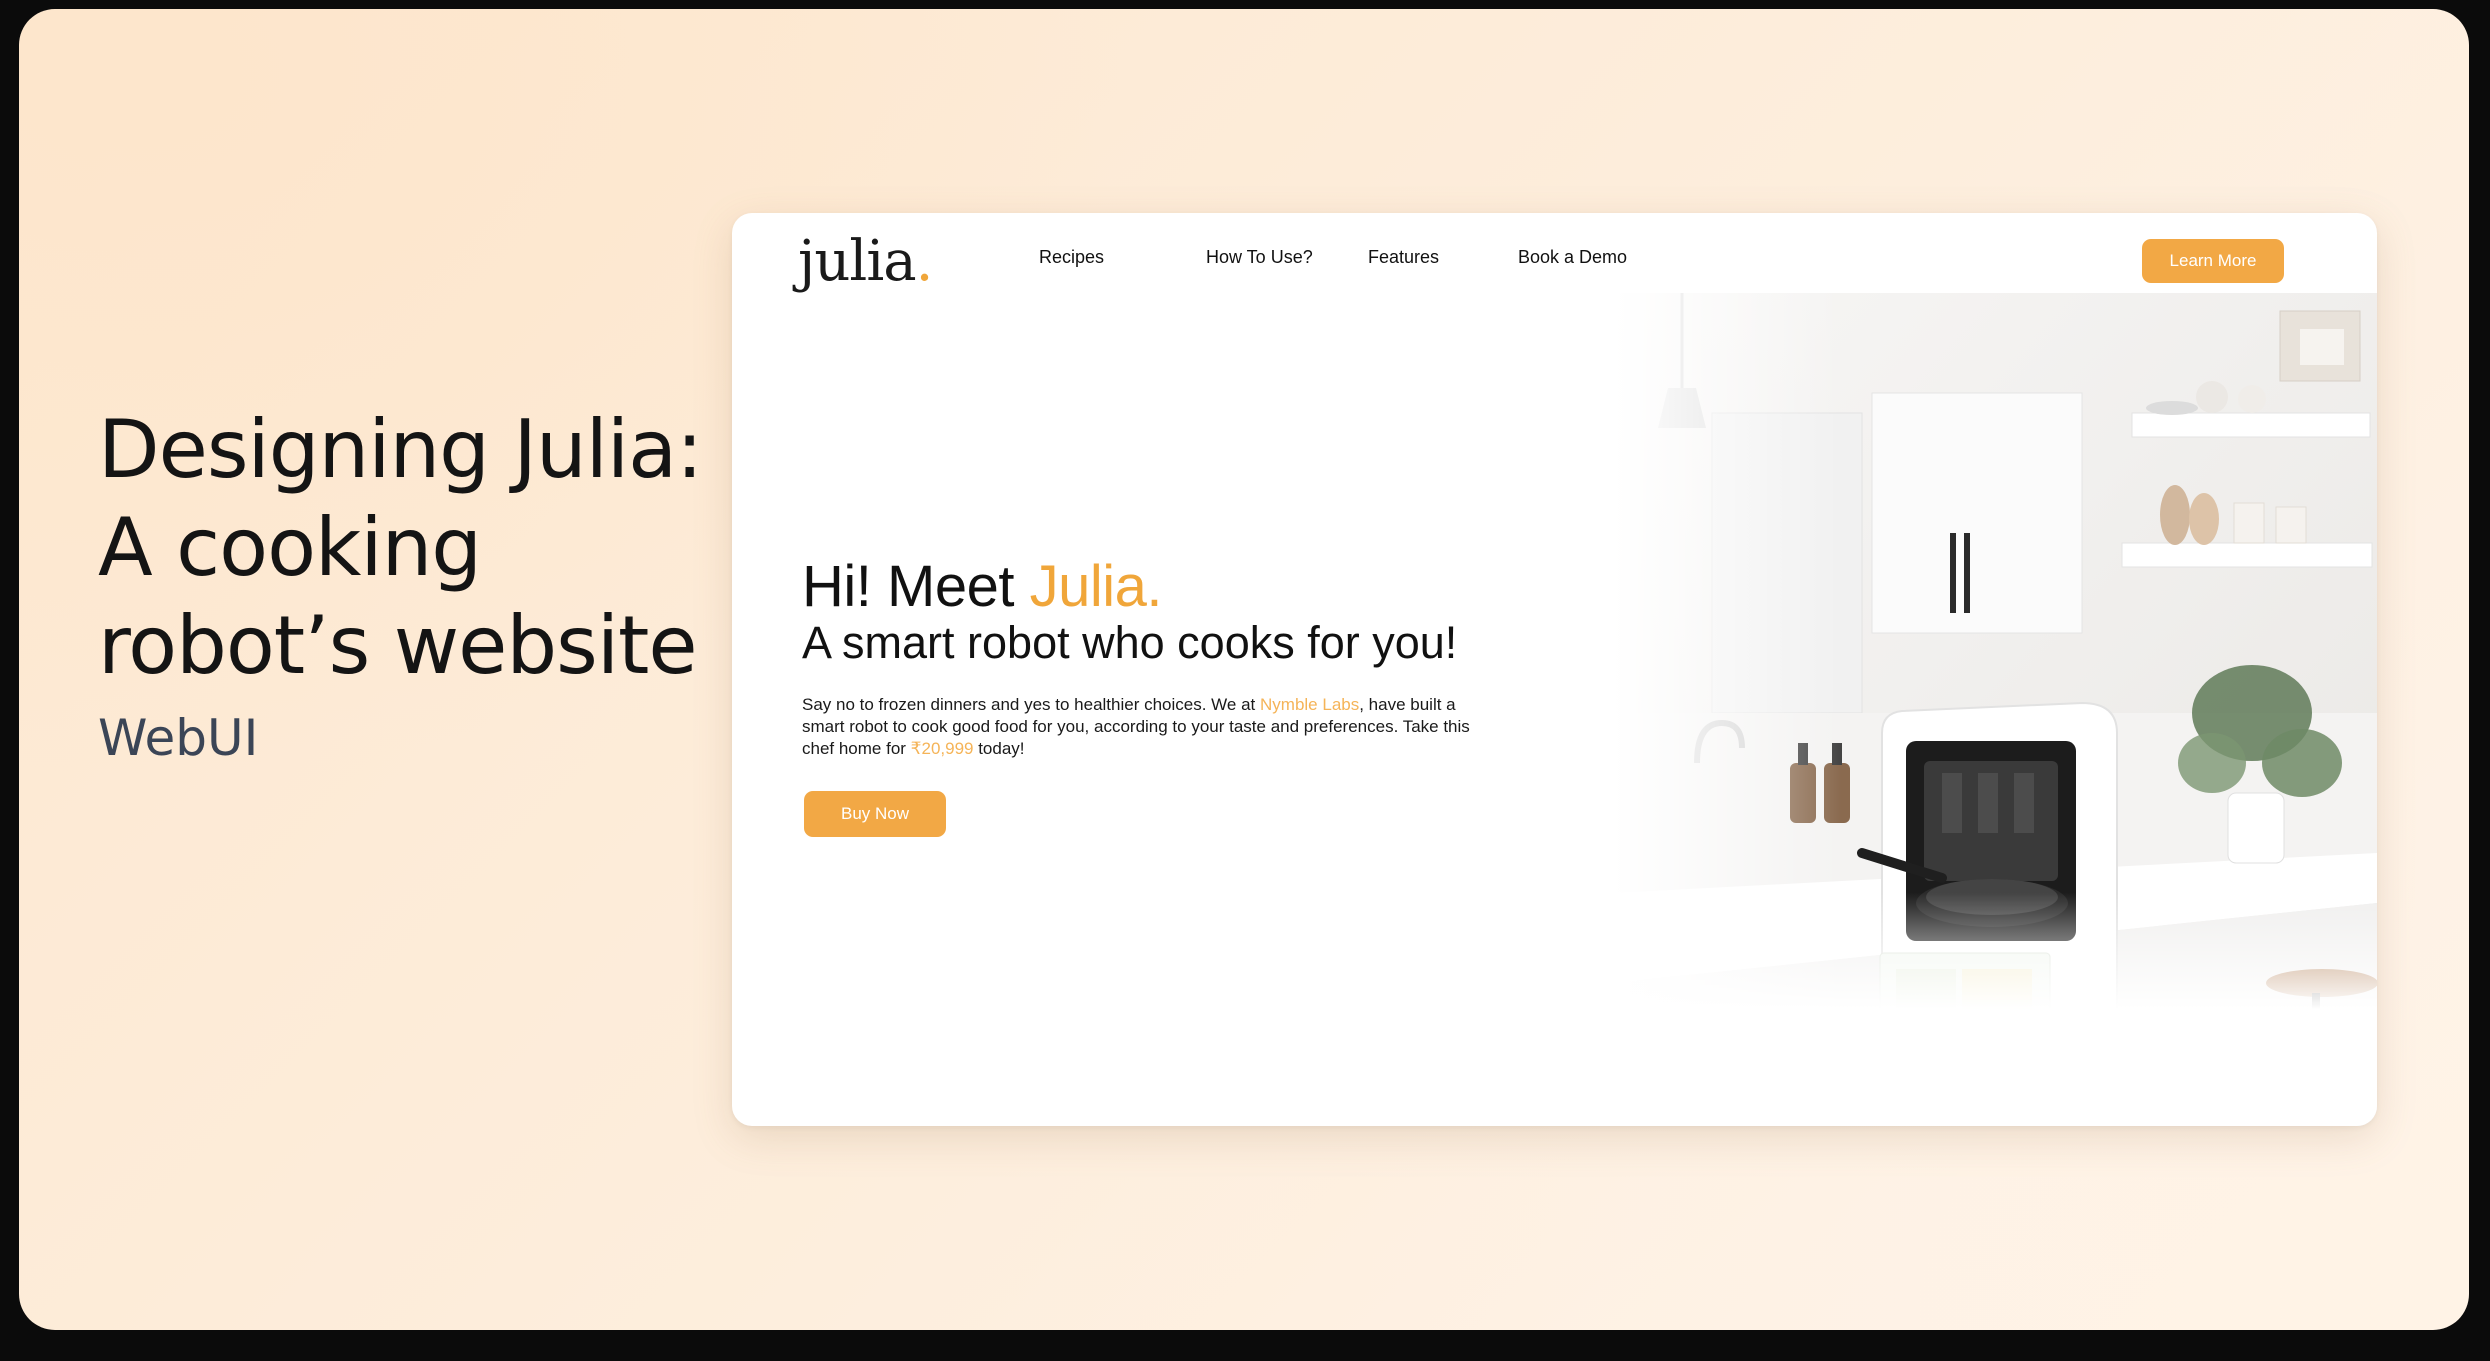 This screenshot has height=1361, width=2490. I want to click on hero-heading: Hi! Meet Julia., so click(982, 586).